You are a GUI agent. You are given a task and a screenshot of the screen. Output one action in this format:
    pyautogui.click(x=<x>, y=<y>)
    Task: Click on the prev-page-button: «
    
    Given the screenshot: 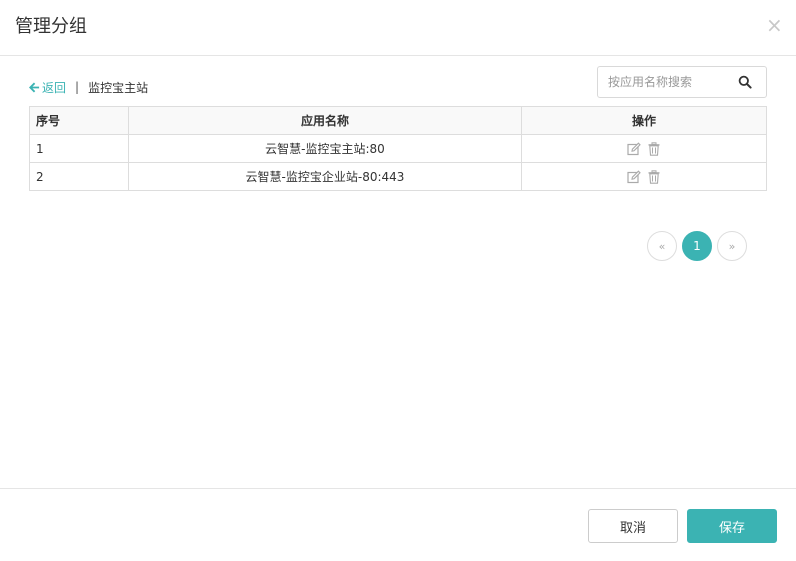 What is the action you would take?
    pyautogui.click(x=662, y=246)
    